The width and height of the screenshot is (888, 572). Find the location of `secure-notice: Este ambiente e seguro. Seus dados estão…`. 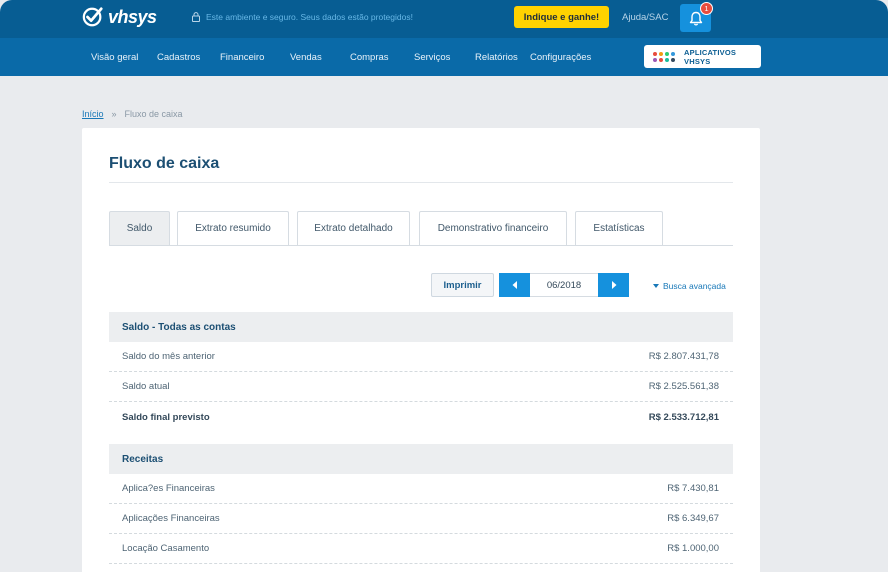

secure-notice: Este ambiente e seguro. Seus dados estão… is located at coordinates (302, 17).